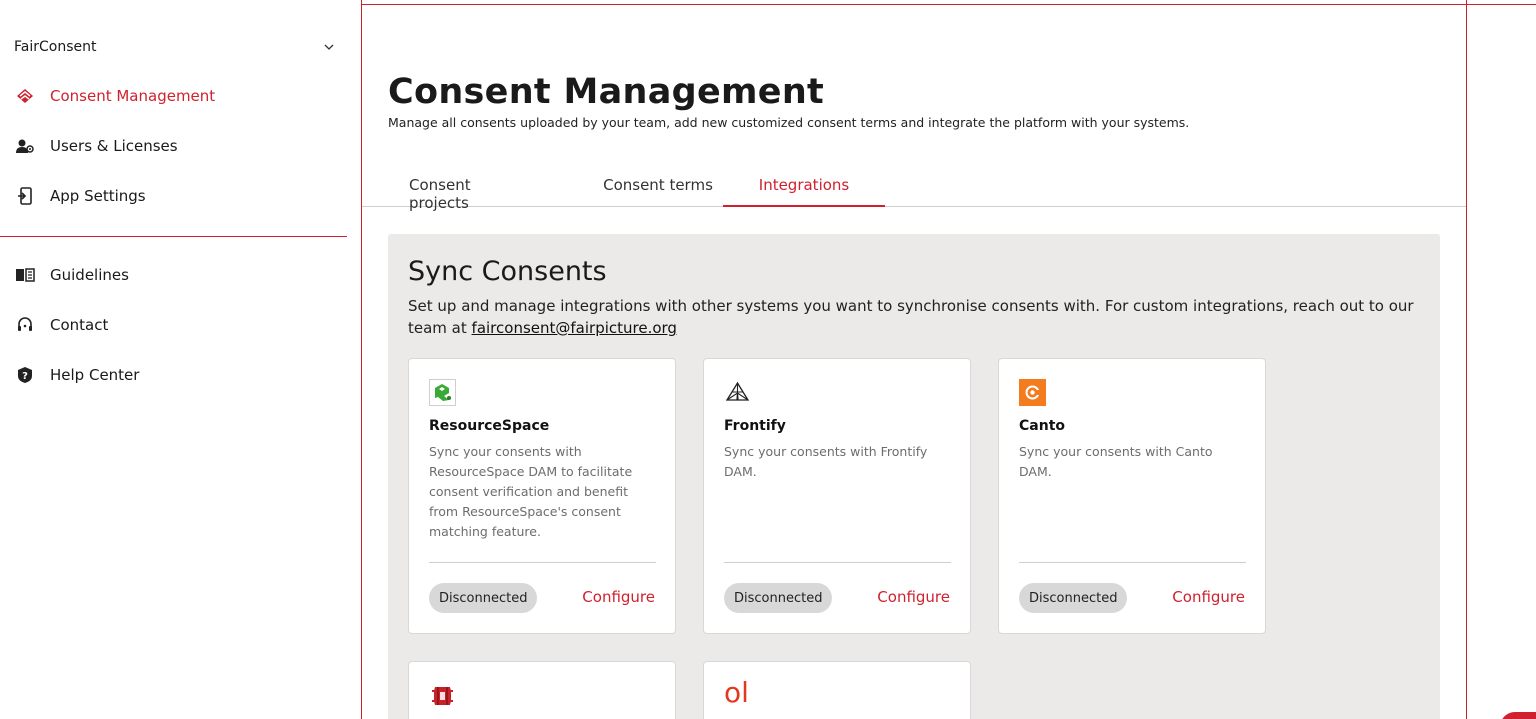  I want to click on contact-email-link: fairconsent@fairpicture.org, so click(574, 328).